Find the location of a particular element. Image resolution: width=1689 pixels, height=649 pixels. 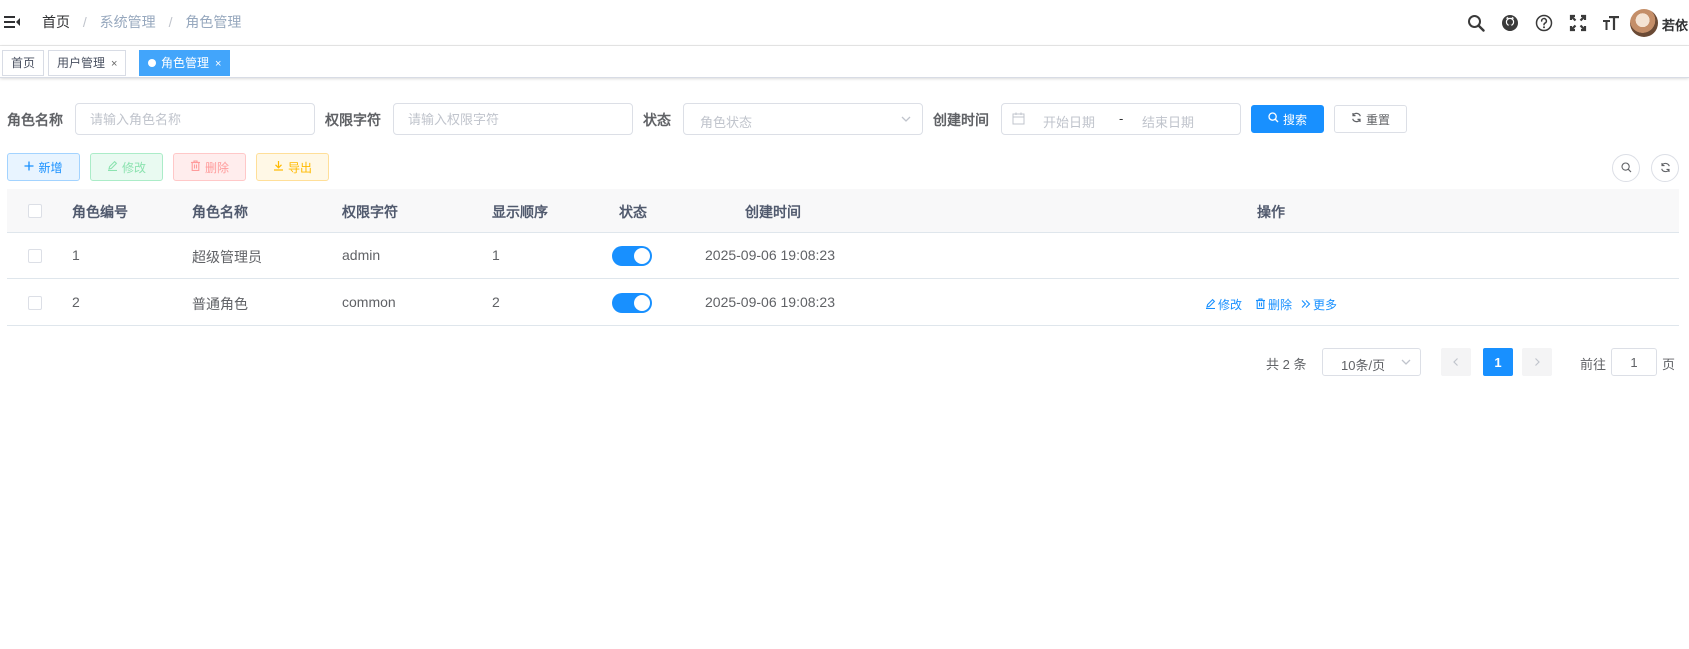

add-button: 新增 is located at coordinates (43, 167).